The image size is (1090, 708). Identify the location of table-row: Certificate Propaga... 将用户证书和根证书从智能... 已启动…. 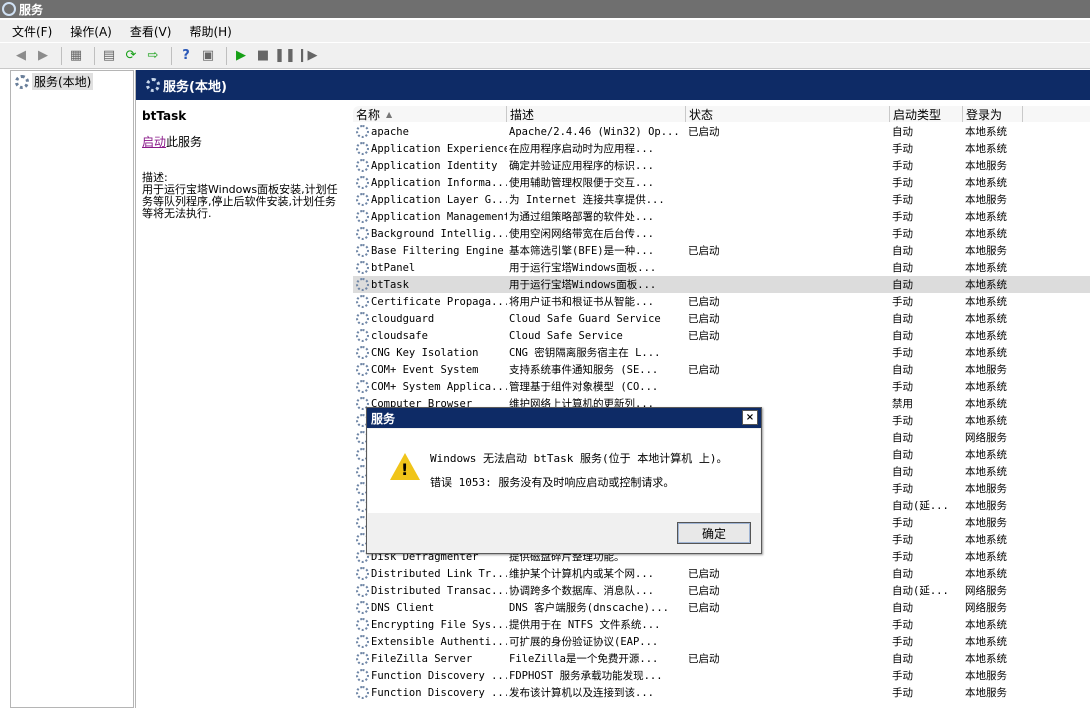
(721, 301).